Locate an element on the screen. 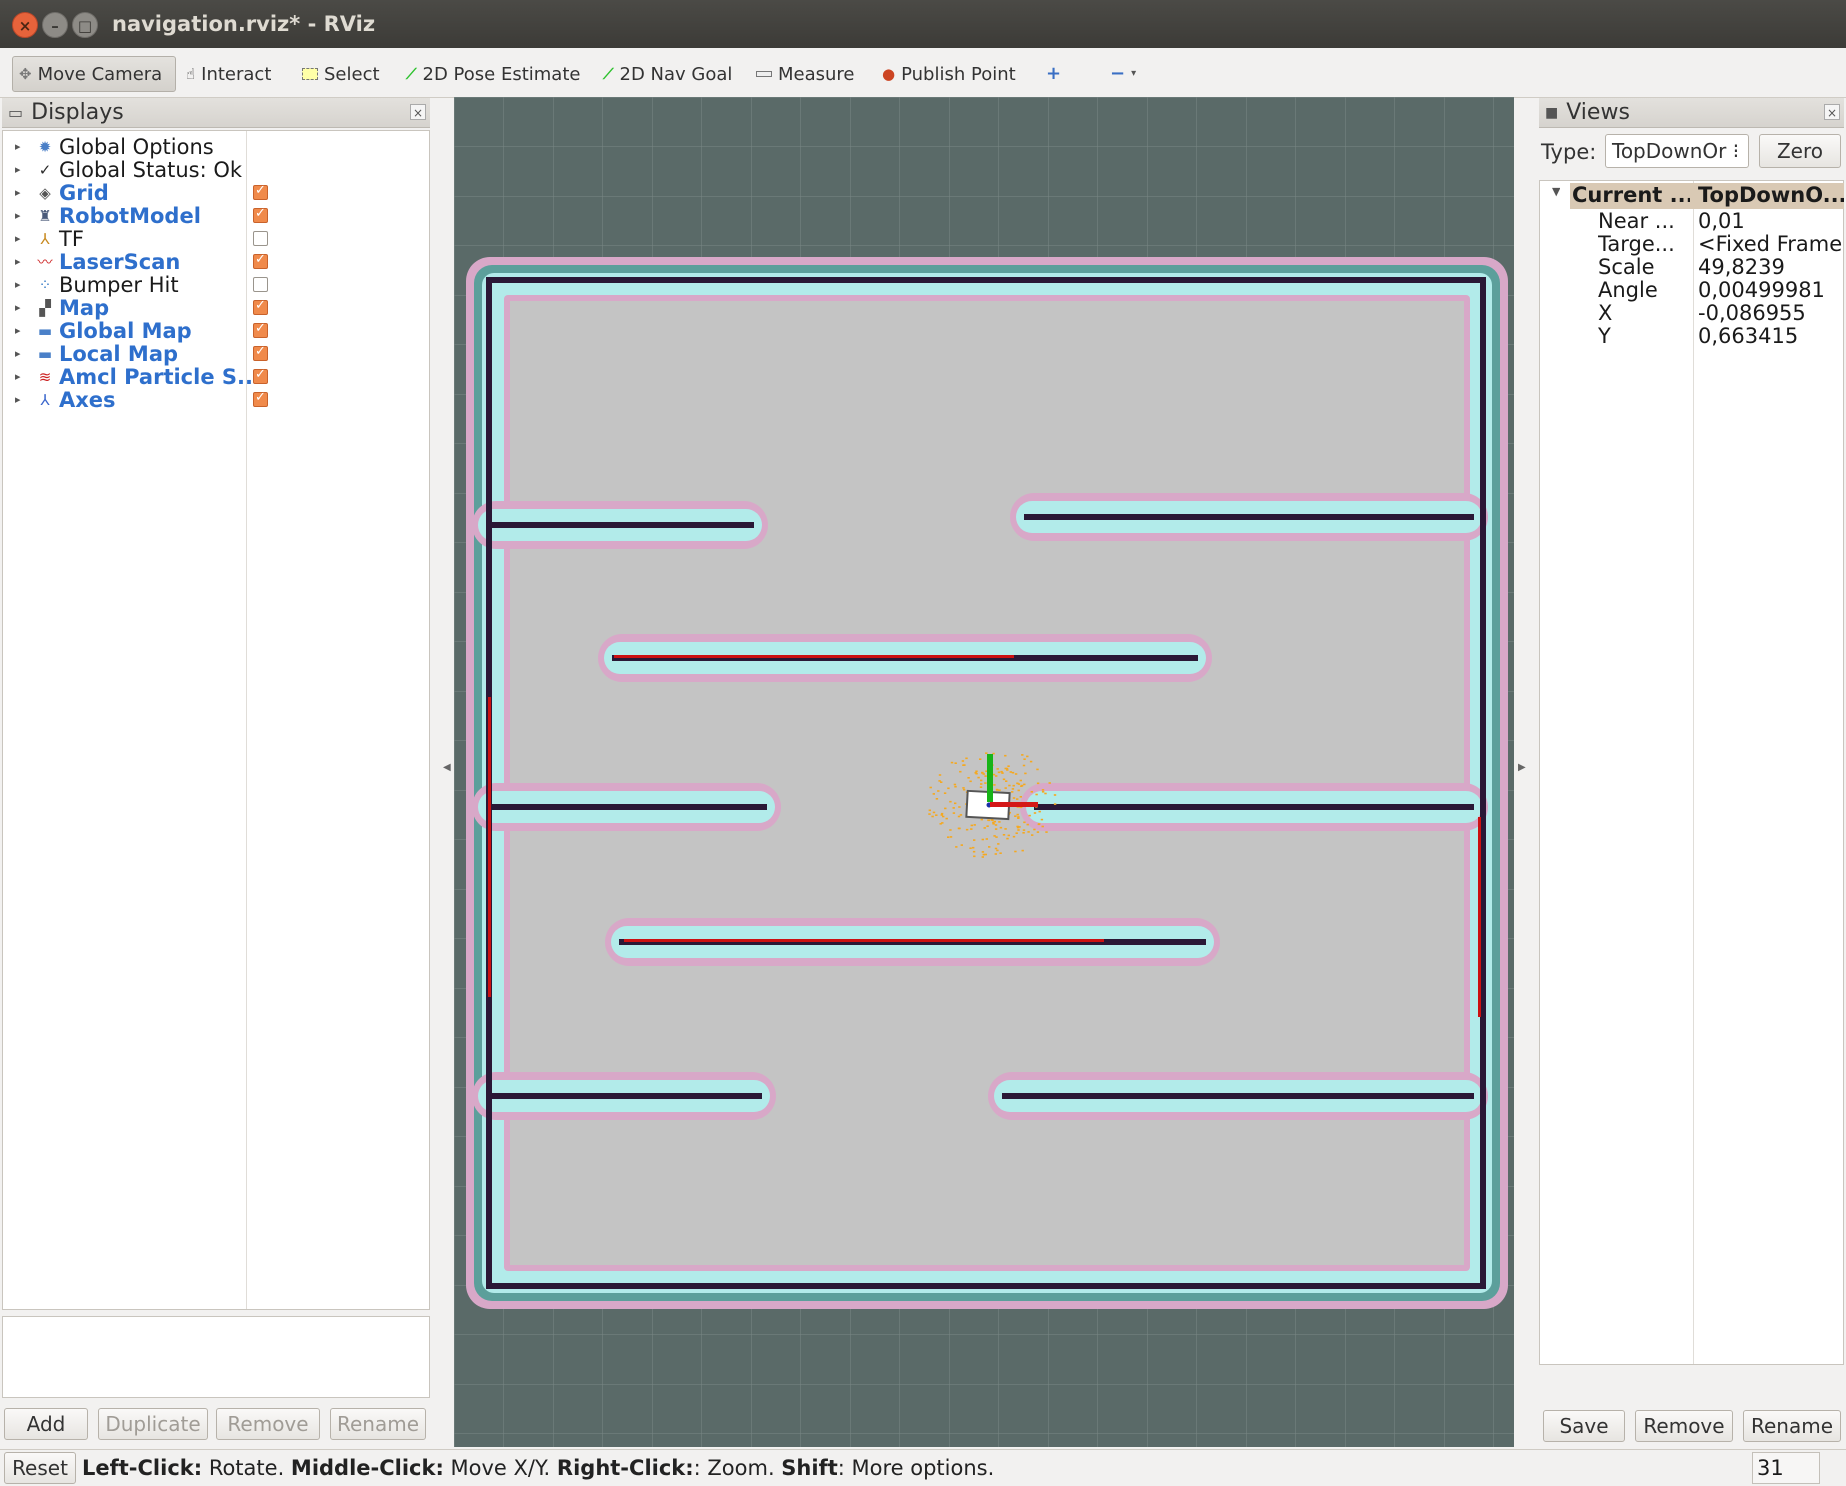 The height and width of the screenshot is (1486, 1846). save-view-button: Save is located at coordinates (1584, 1426).